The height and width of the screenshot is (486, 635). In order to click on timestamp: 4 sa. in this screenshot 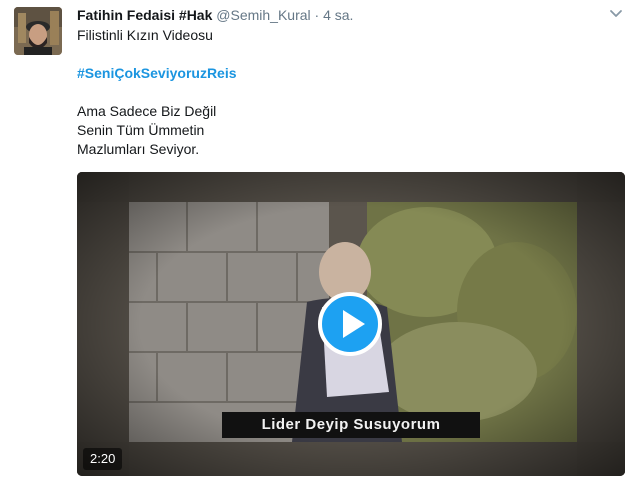, I will do `click(338, 15)`.